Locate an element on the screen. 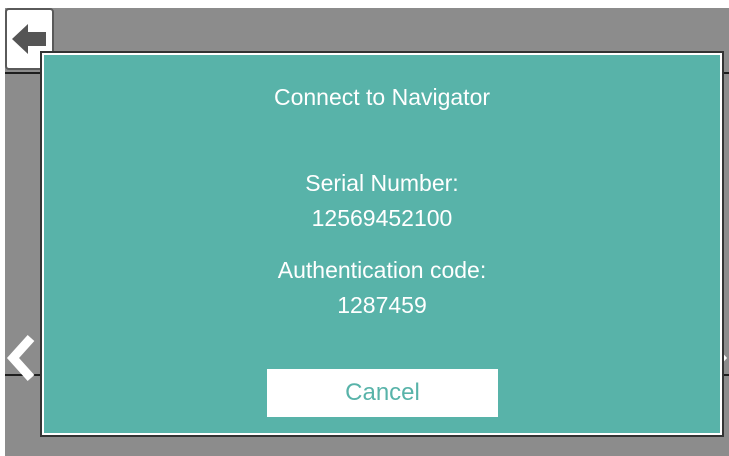 The image size is (729, 456). chevron-left-icon is located at coordinates (20, 358).